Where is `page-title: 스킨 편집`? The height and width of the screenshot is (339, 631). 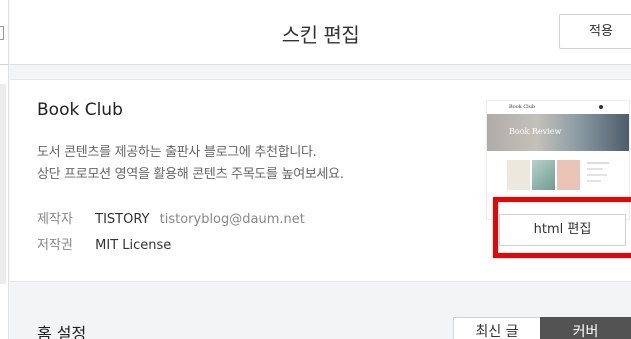 page-title: 스킨 편집 is located at coordinates (320, 35).